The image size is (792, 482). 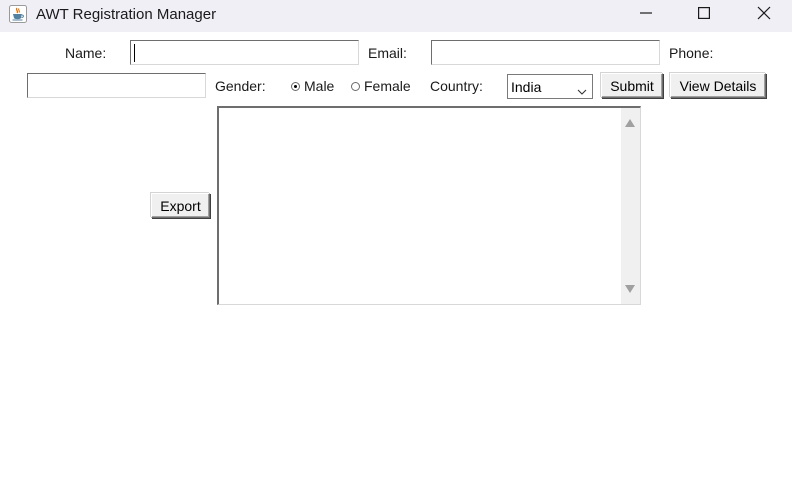 What do you see at coordinates (630, 289) in the screenshot?
I see `triangle-down-icon` at bounding box center [630, 289].